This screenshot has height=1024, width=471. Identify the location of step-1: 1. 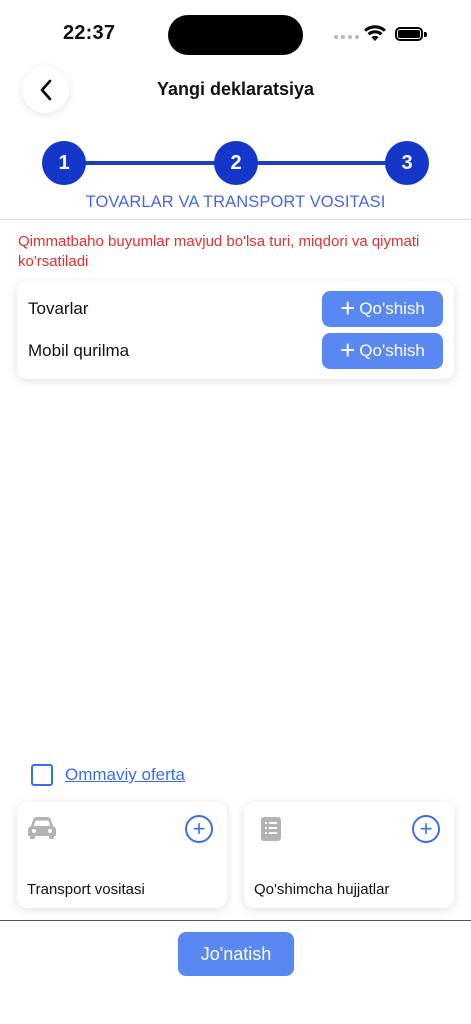
(64, 163).